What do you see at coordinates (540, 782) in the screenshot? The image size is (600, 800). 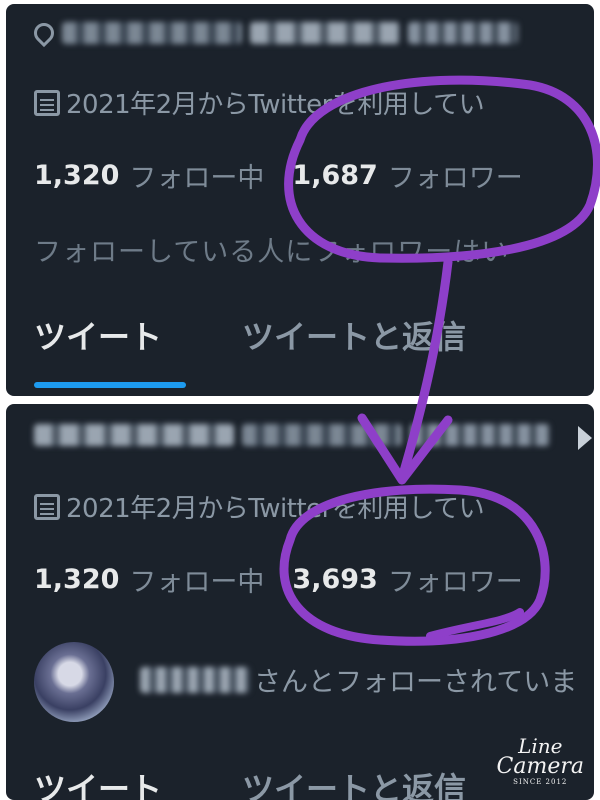 I see `watermark-line-3: SINCE 2012` at bounding box center [540, 782].